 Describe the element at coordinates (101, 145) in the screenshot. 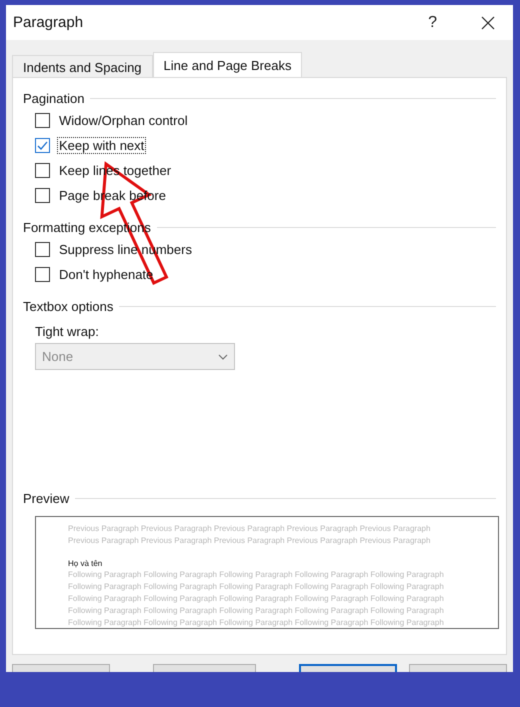

I see `checkbox-label: Keep with next` at that location.